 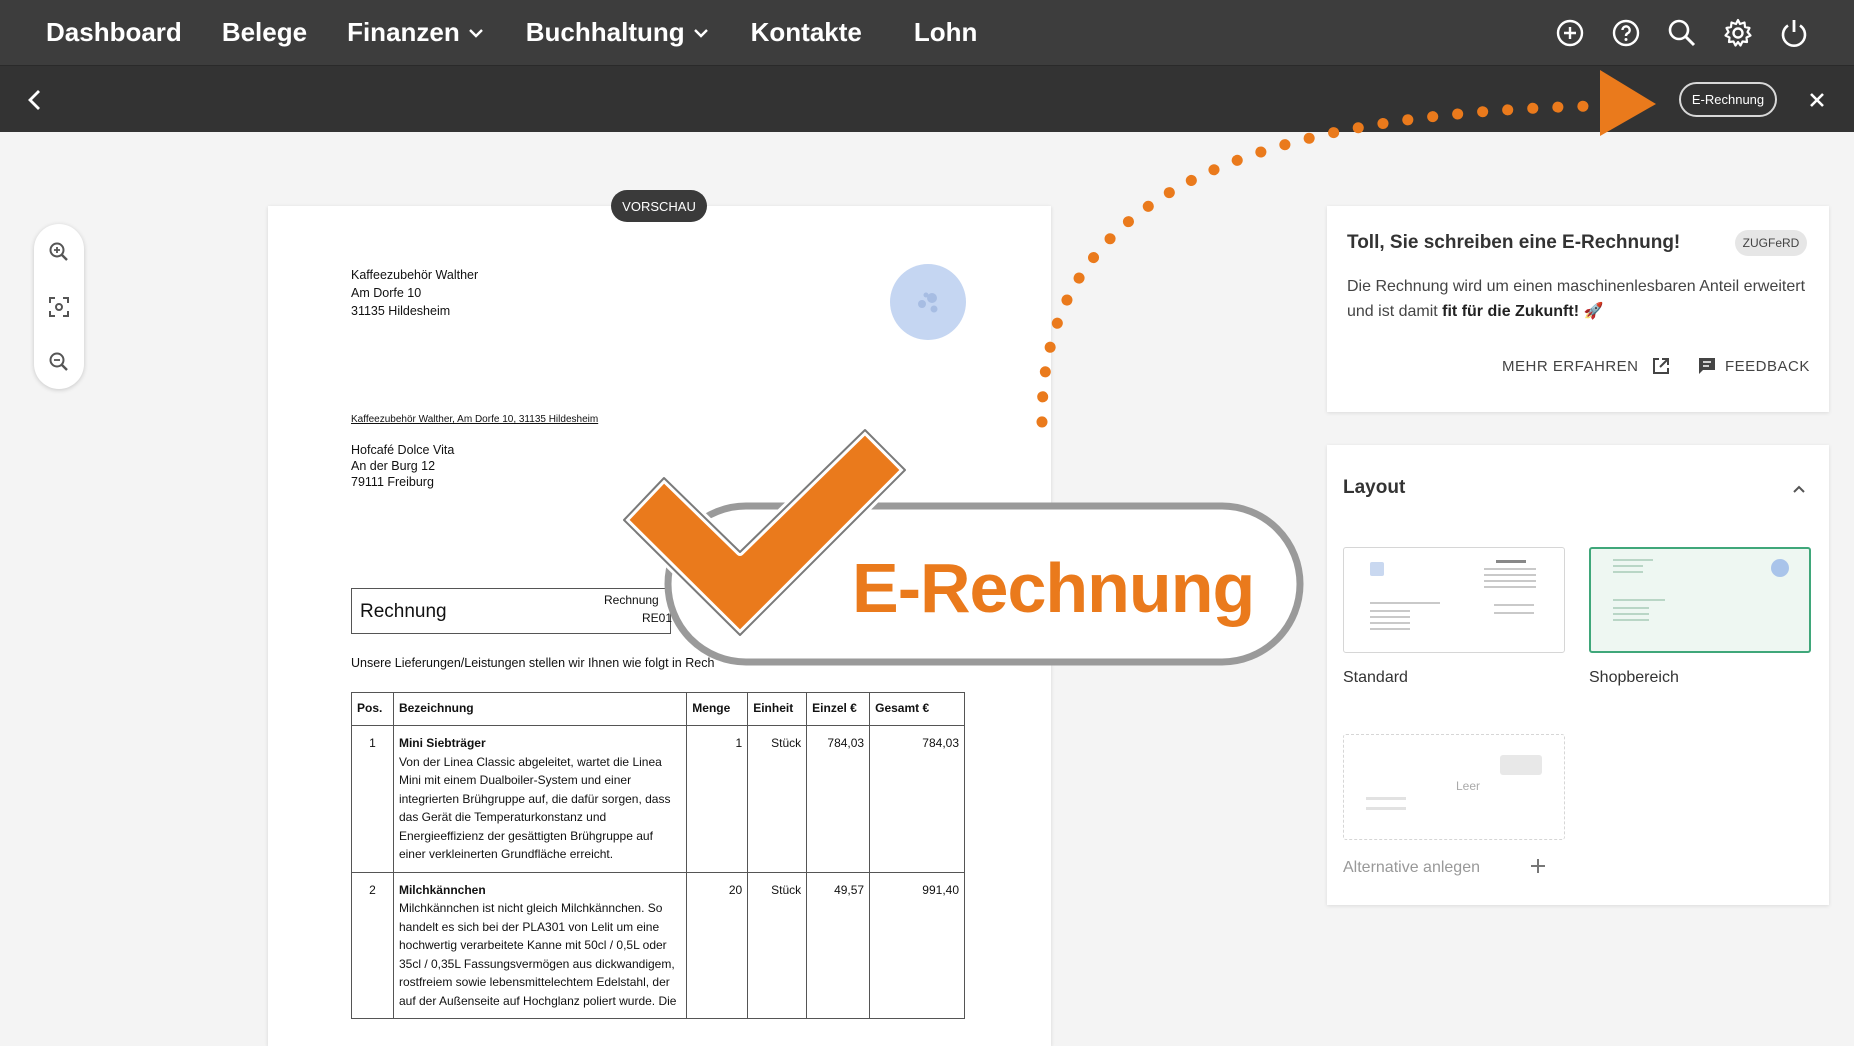 What do you see at coordinates (1634, 677) in the screenshot?
I see `layout-option-label: Shopbereich` at bounding box center [1634, 677].